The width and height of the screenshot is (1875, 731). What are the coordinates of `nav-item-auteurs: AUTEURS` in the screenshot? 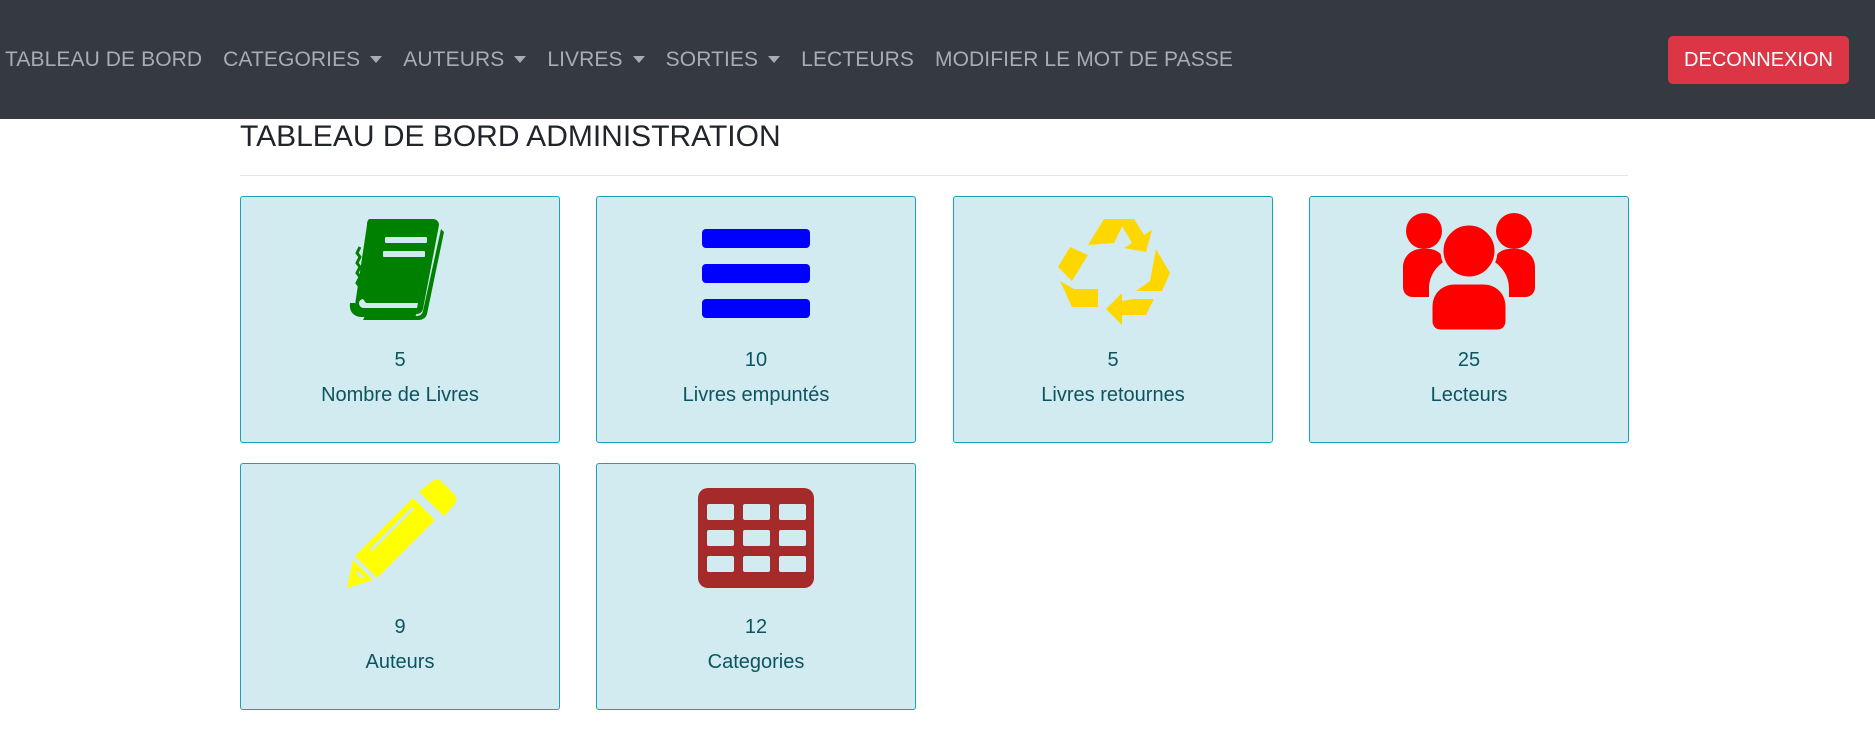 It's located at (465, 59).